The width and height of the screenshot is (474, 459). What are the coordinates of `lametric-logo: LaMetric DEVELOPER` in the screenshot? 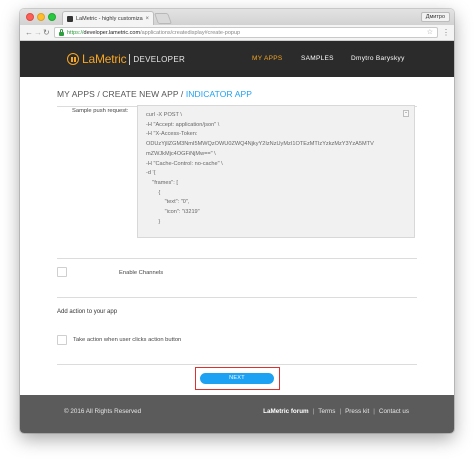 It's located at (126, 59).